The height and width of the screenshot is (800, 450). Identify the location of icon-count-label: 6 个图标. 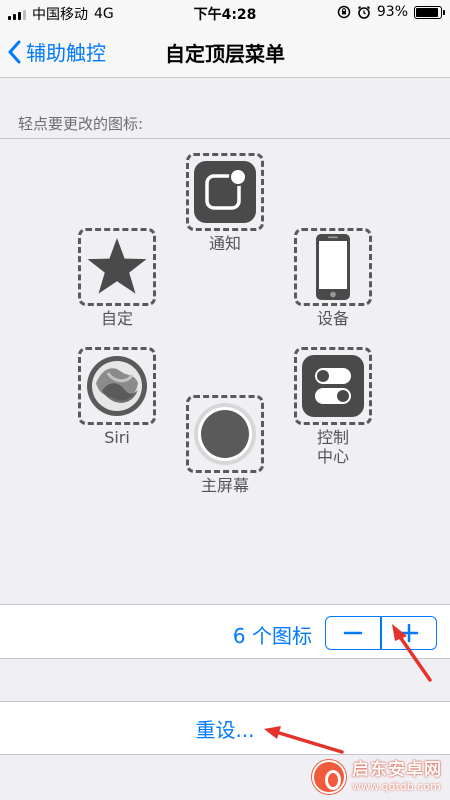
(272, 636).